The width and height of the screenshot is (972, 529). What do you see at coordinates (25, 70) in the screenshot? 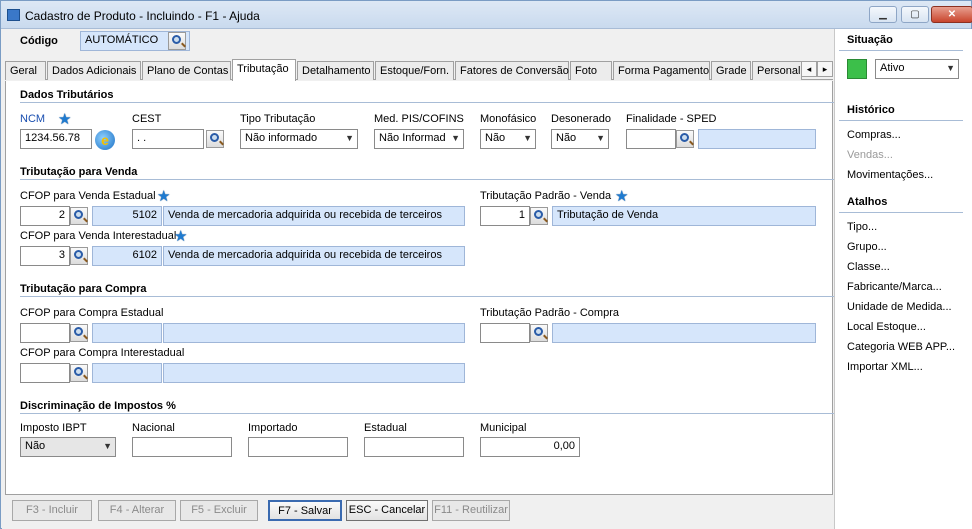
I see `tab-geral: Geral` at bounding box center [25, 70].